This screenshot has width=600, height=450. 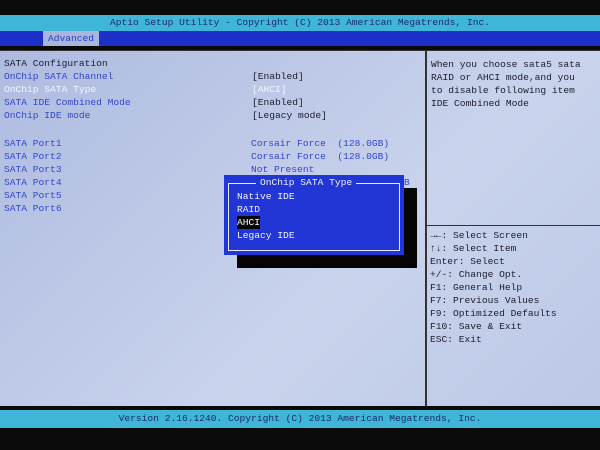 What do you see at coordinates (480, 103) in the screenshot?
I see `help-line: IDE Combined Mode` at bounding box center [480, 103].